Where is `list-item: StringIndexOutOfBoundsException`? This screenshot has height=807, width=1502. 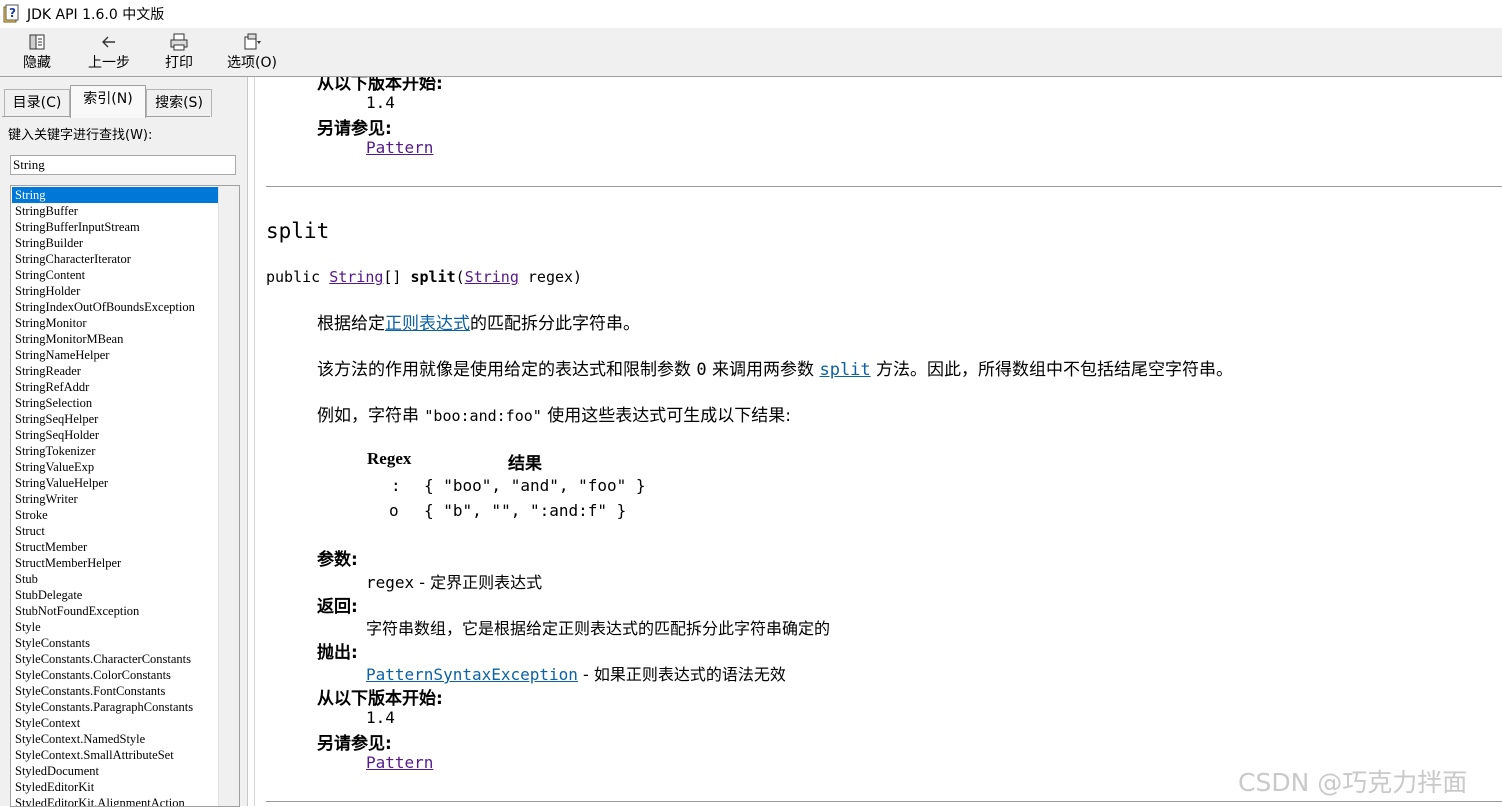
list-item: StringIndexOutOfBoundsException is located at coordinates (115, 307).